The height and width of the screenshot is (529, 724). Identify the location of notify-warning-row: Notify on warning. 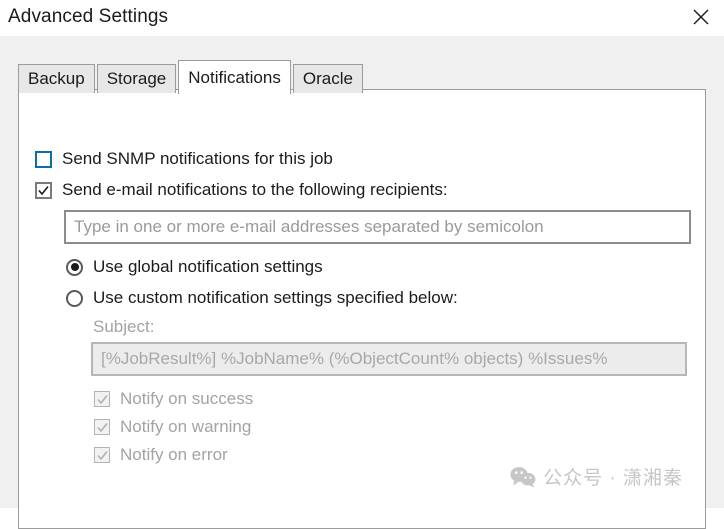
(172, 427).